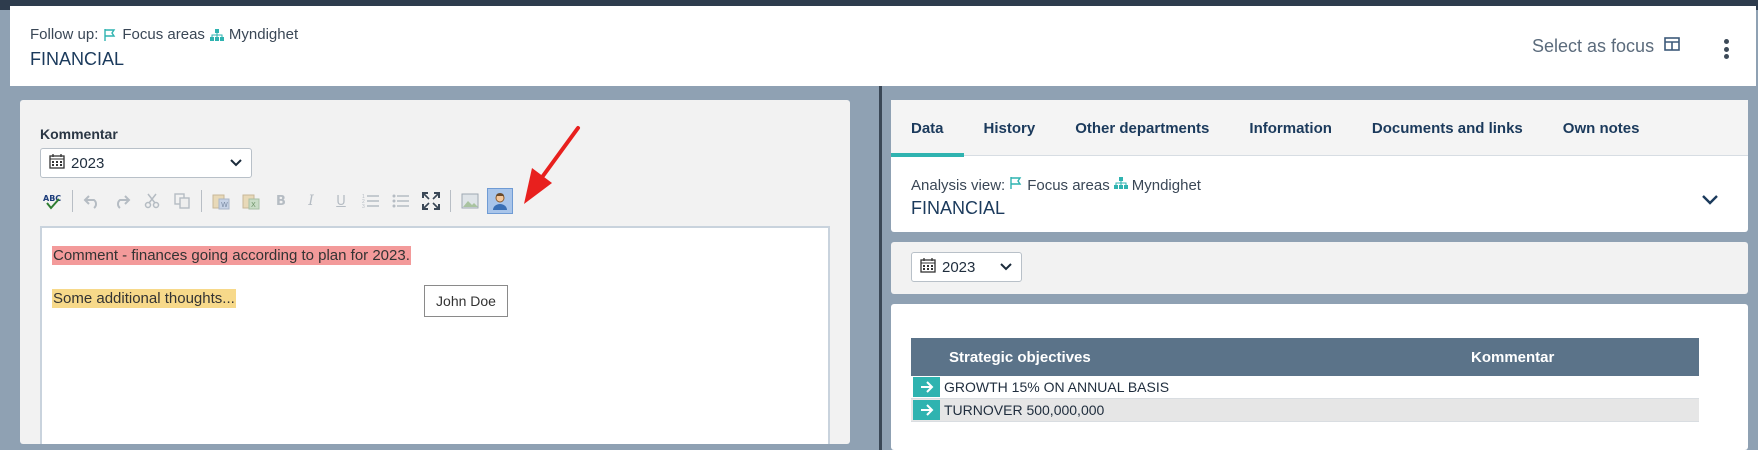  What do you see at coordinates (1305, 387) in the screenshot?
I see `table-row: GROWTH 15% ON ANNUAL BASIS` at bounding box center [1305, 387].